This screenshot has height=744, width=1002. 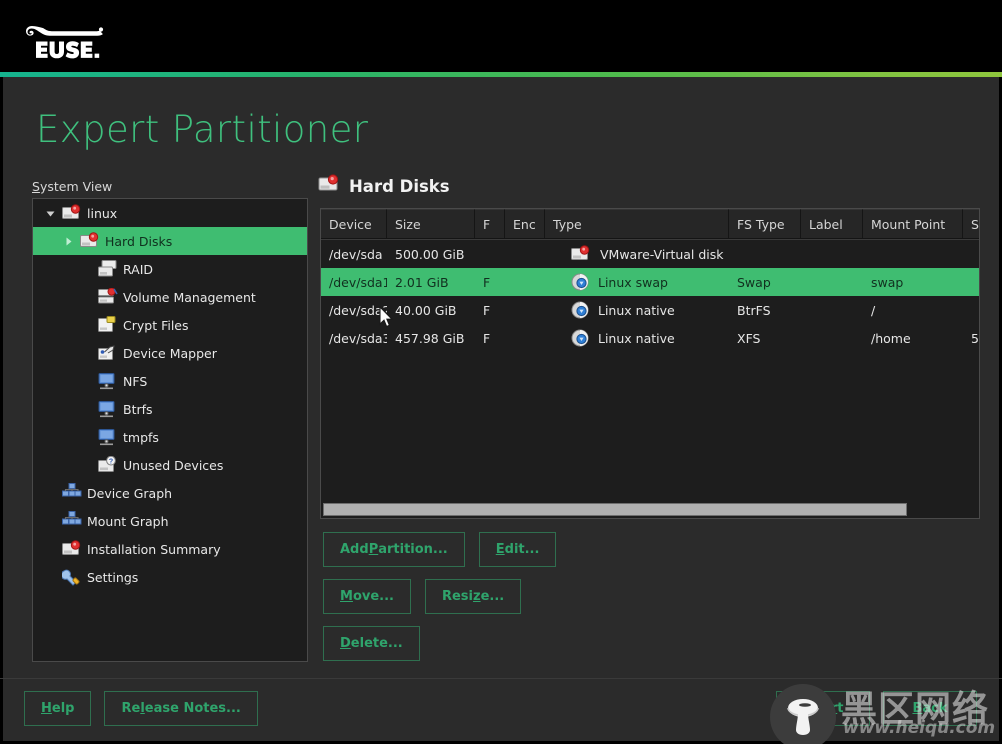 I want to click on back-button: Back, so click(x=930, y=708).